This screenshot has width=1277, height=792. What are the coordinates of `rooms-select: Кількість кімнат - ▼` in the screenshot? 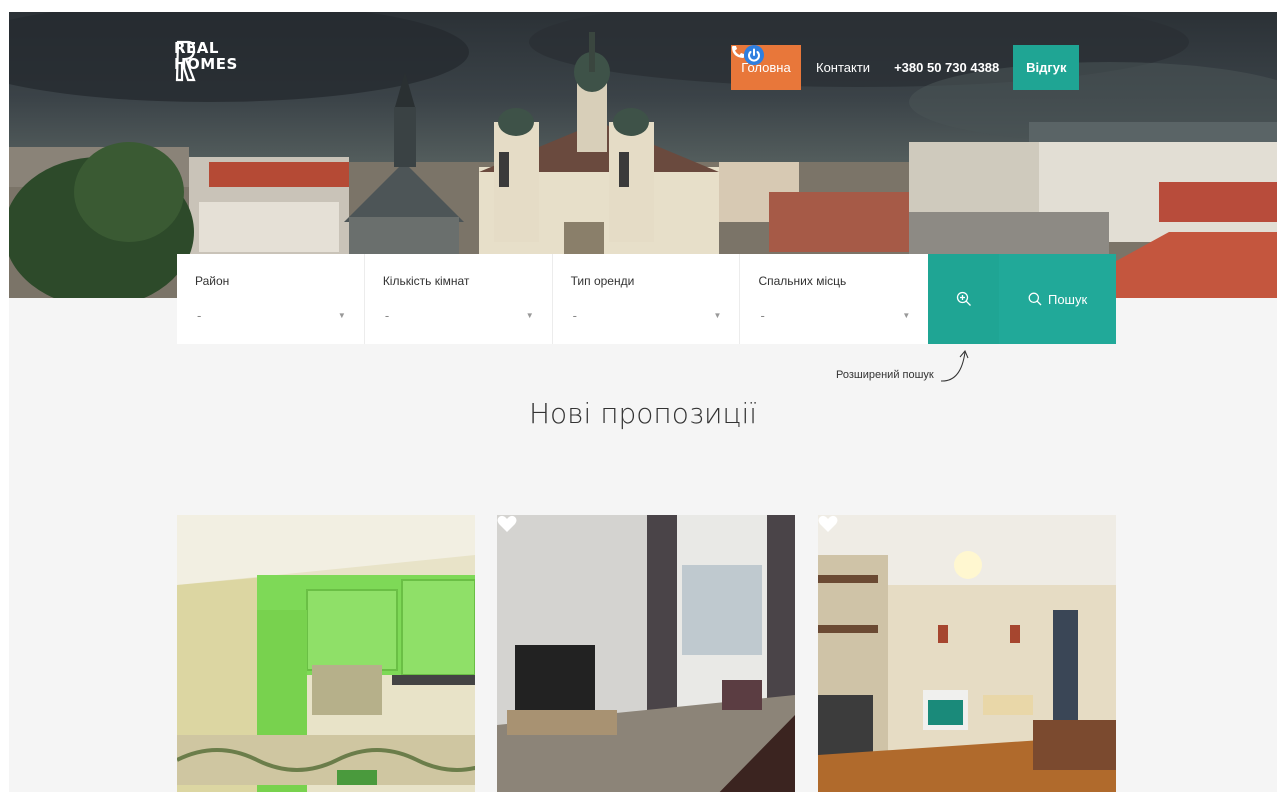 It's located at (458, 299).